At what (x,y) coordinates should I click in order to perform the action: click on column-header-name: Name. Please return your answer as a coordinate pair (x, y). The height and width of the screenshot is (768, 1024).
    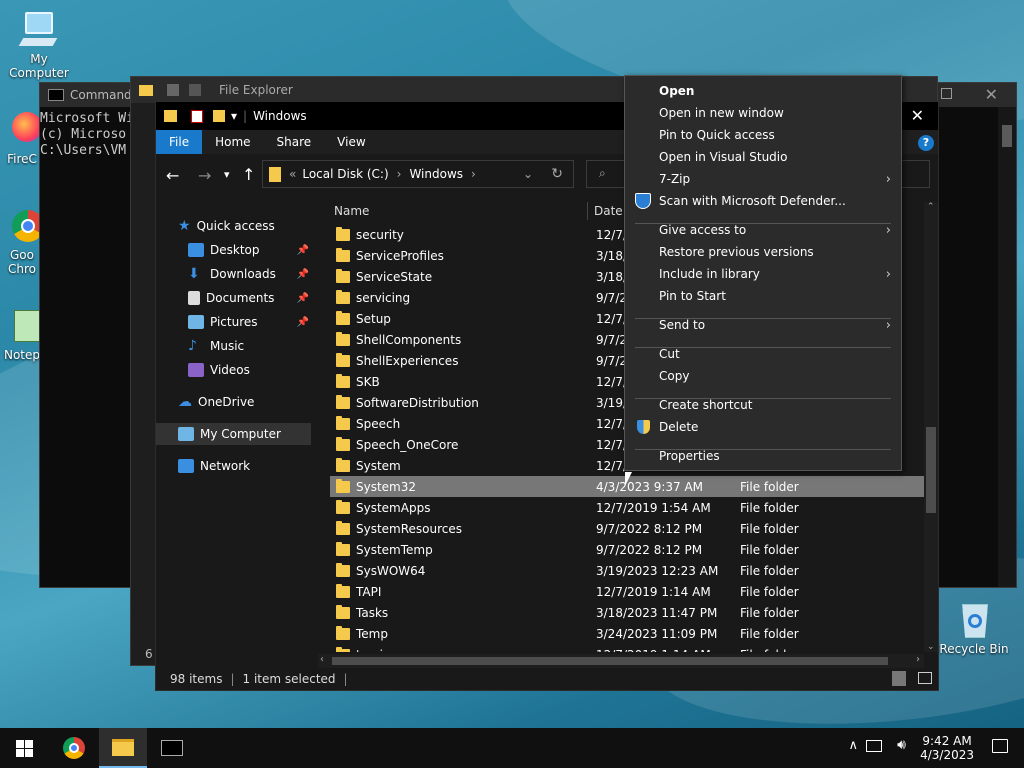
    Looking at the image, I should click on (351, 211).